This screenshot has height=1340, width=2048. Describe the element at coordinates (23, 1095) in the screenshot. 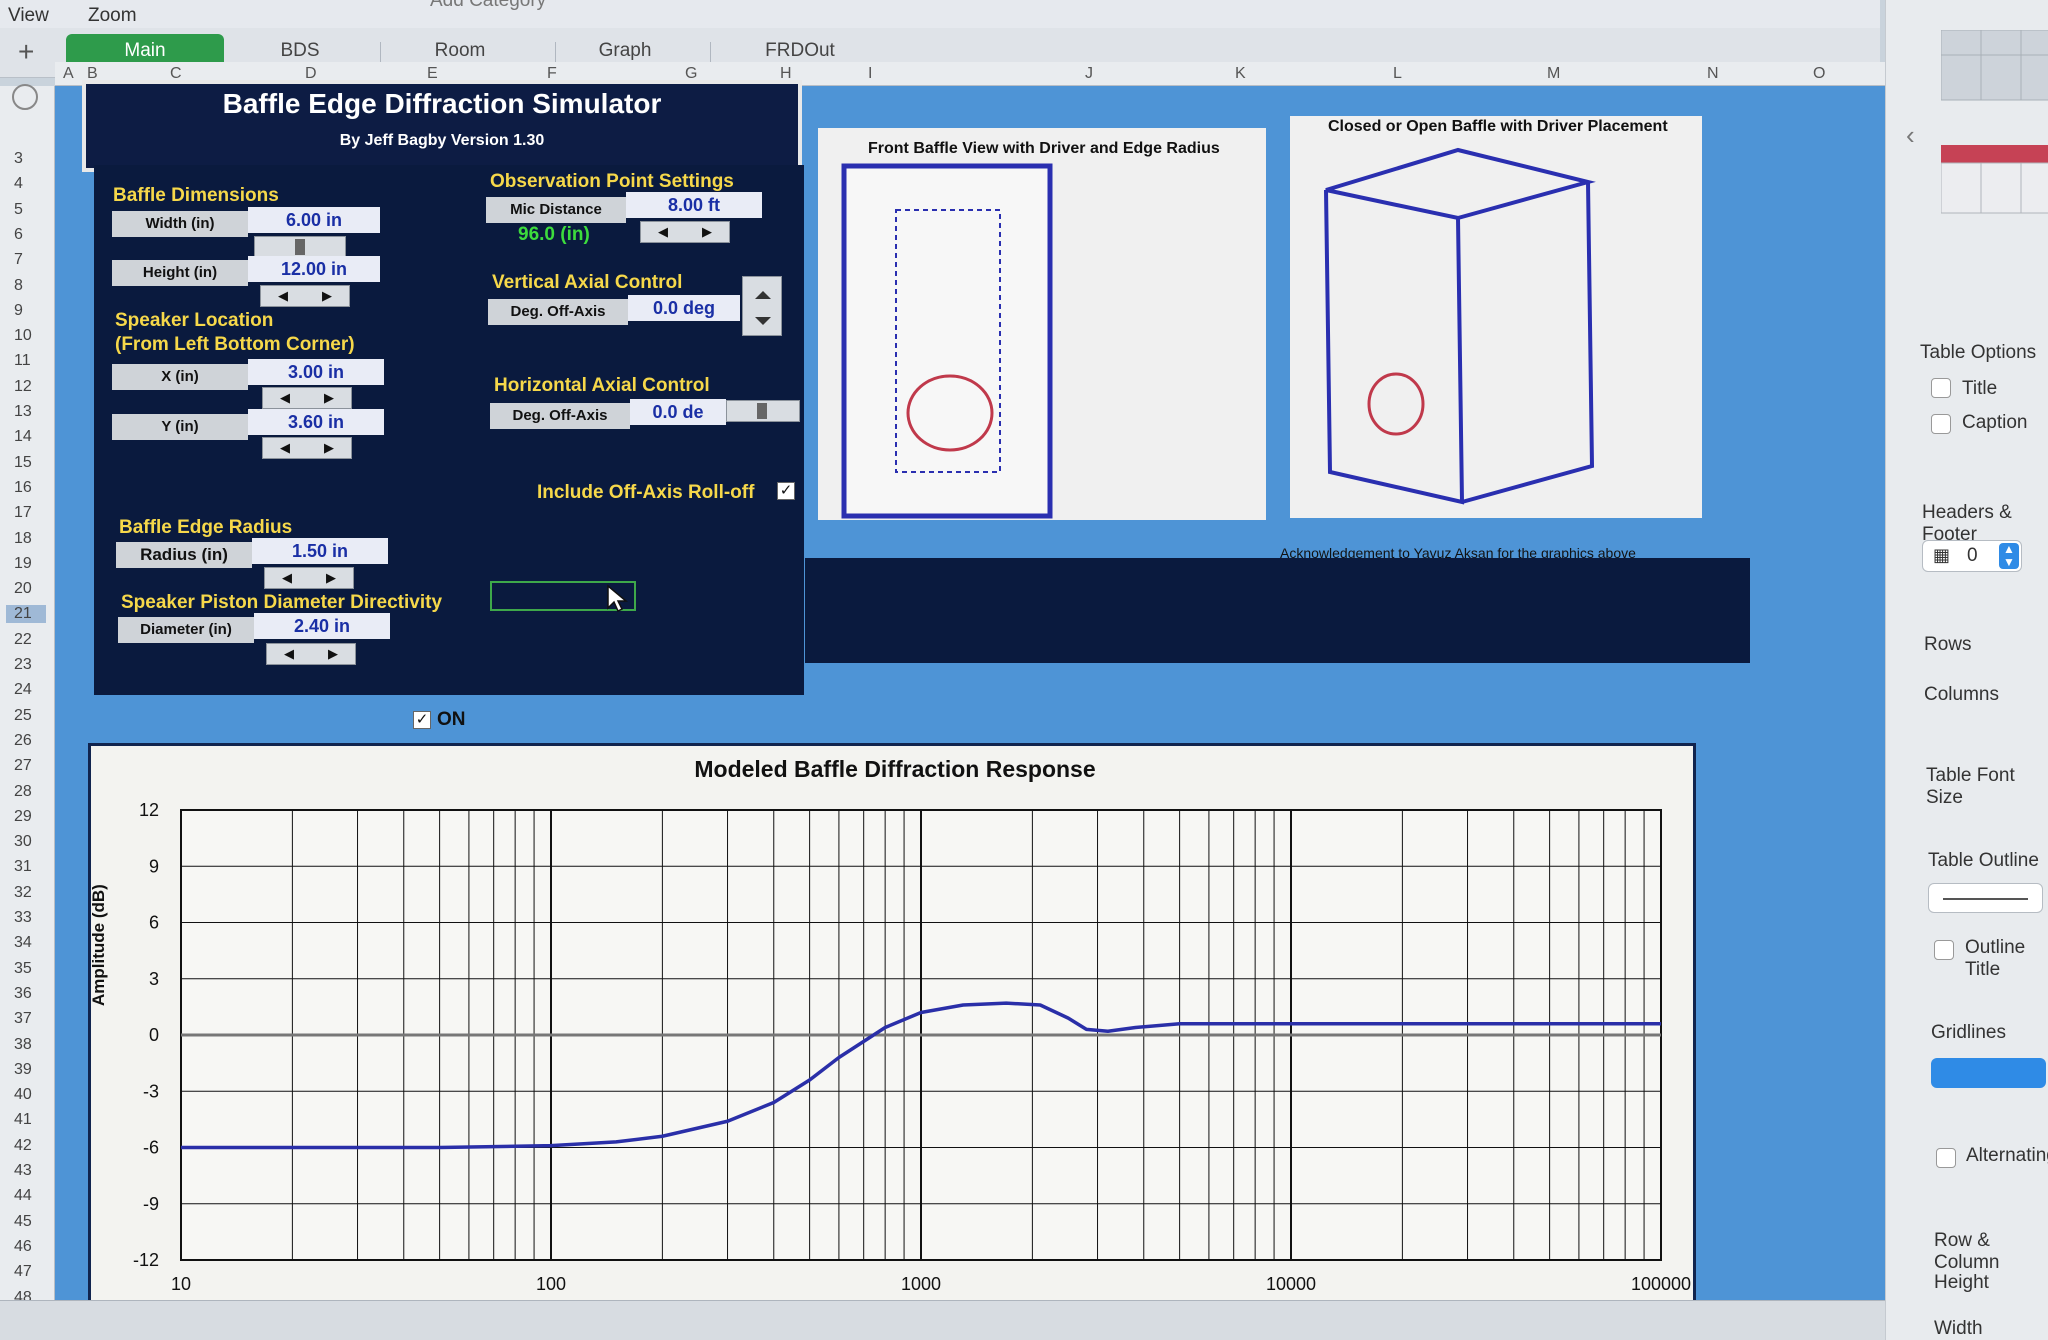

I see `row-header: 40` at that location.